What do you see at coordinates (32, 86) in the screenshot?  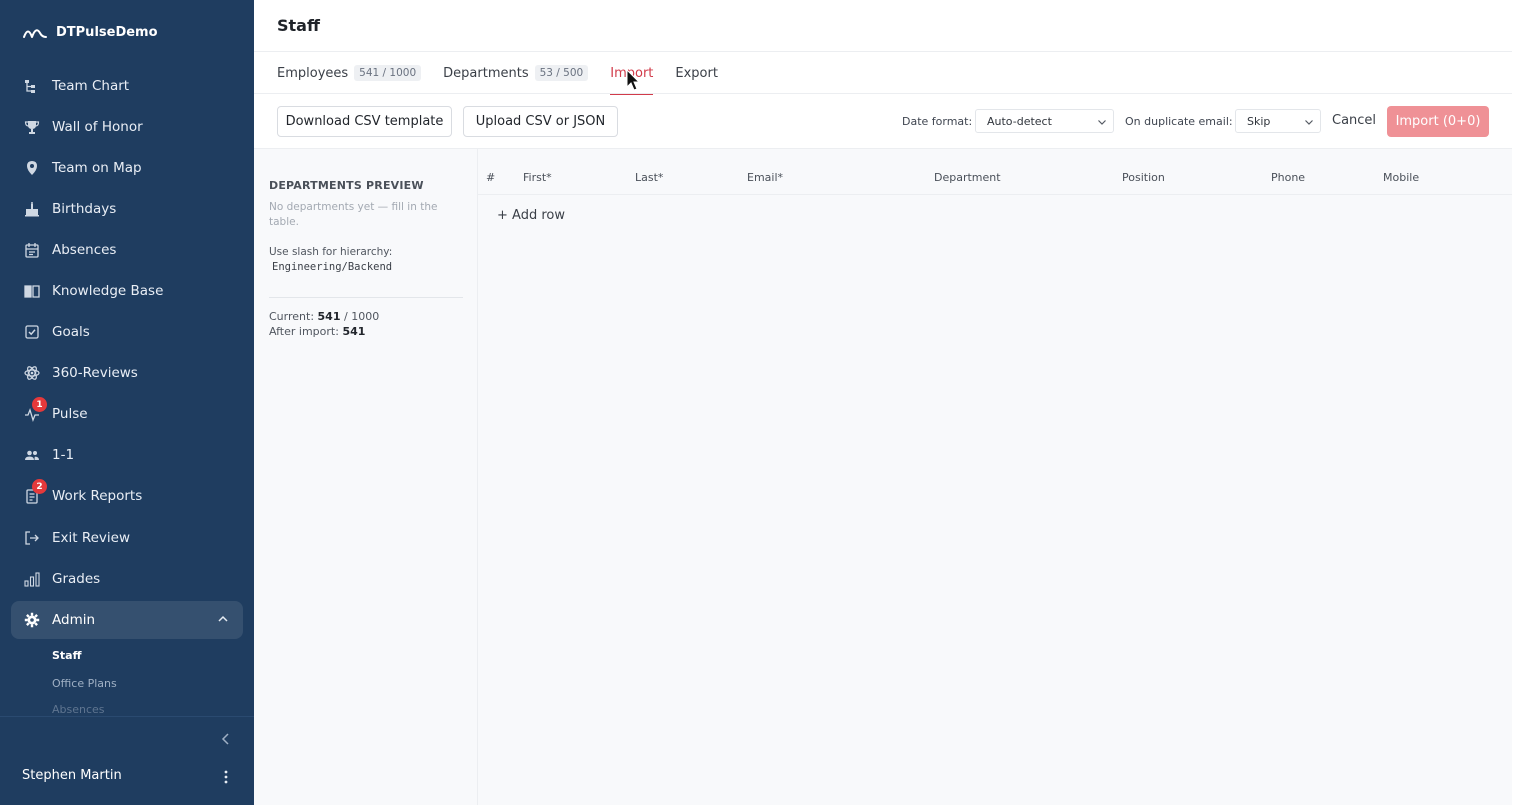 I see `org-chart-icon` at bounding box center [32, 86].